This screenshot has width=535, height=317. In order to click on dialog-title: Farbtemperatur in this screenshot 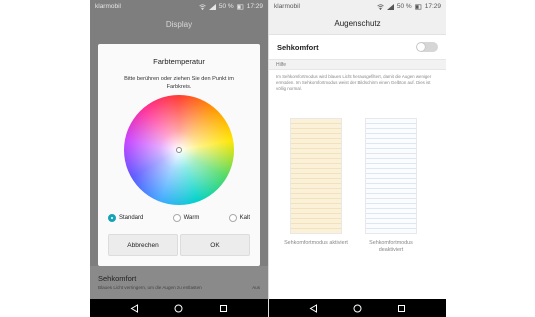, I will do `click(179, 61)`.